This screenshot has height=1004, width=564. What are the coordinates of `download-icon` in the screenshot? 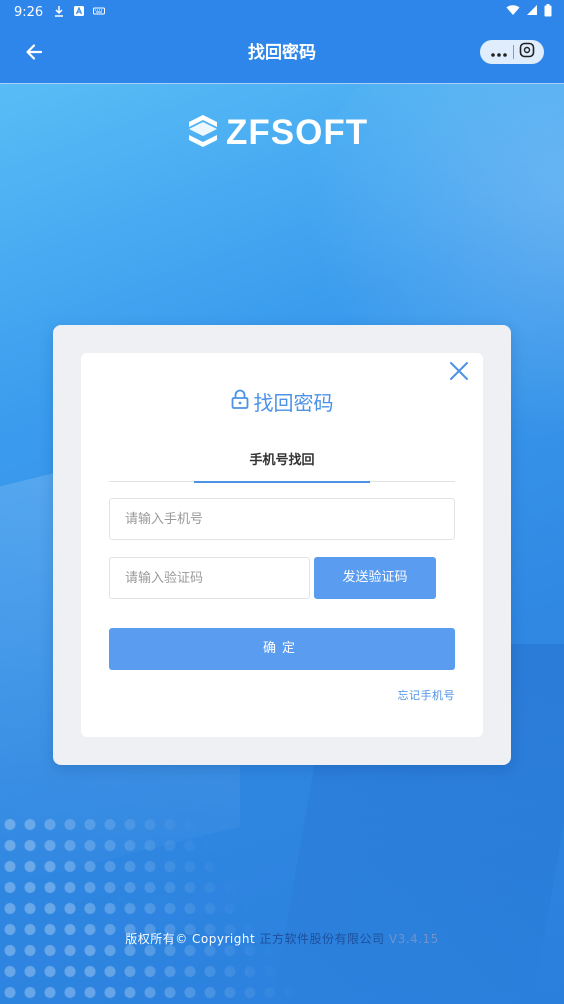 It's located at (59, 12).